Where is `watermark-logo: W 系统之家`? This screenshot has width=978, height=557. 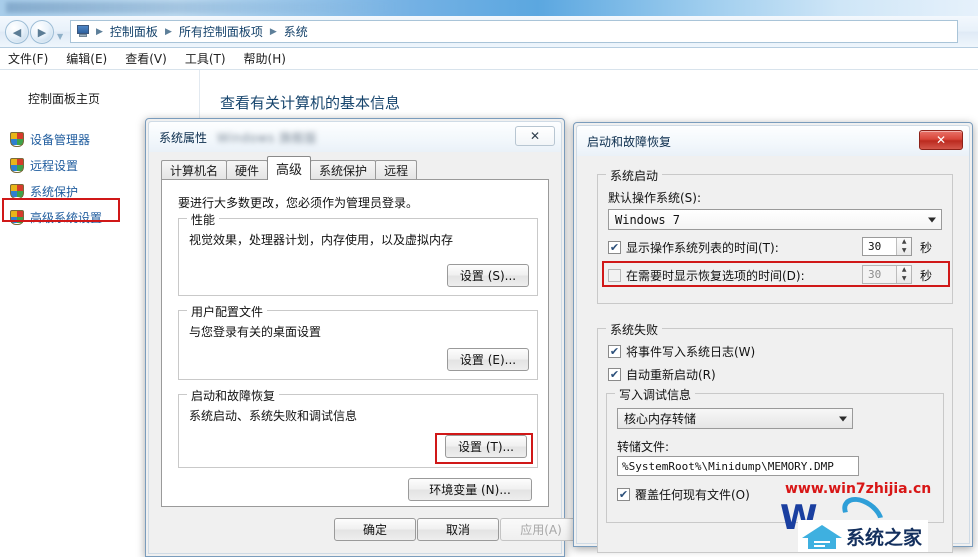
watermark-logo: W 系统之家 is located at coordinates (879, 523).